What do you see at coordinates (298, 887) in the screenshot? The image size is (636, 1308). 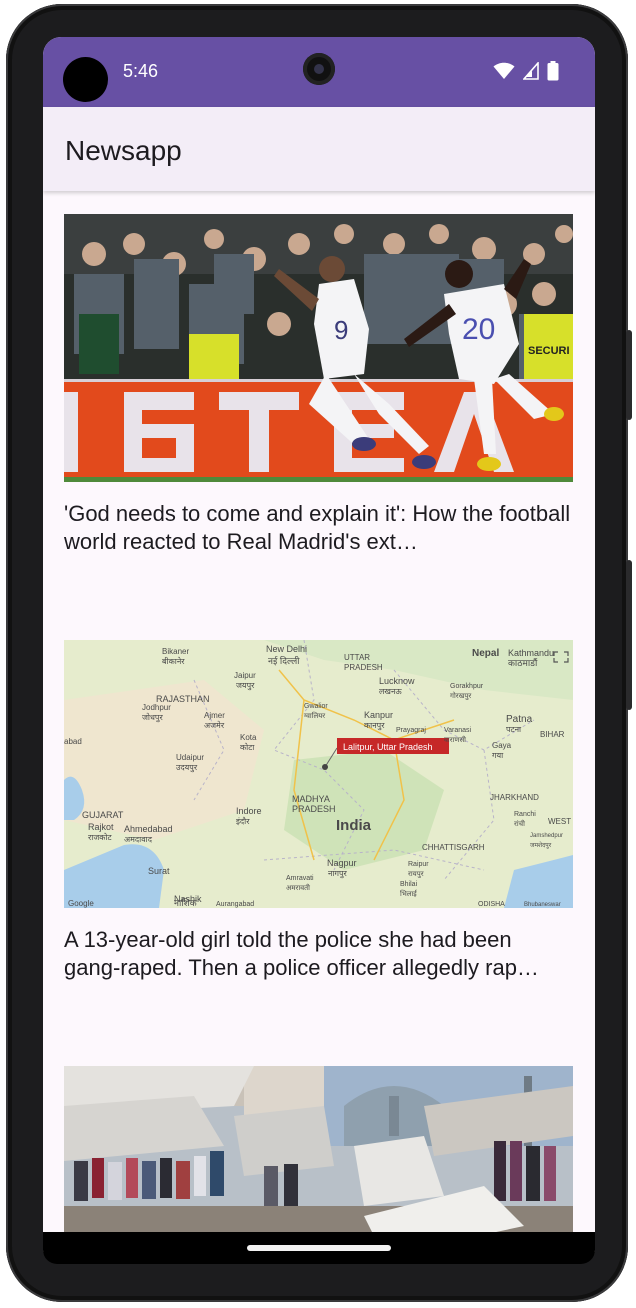 I see `map-label: अमरावती` at bounding box center [298, 887].